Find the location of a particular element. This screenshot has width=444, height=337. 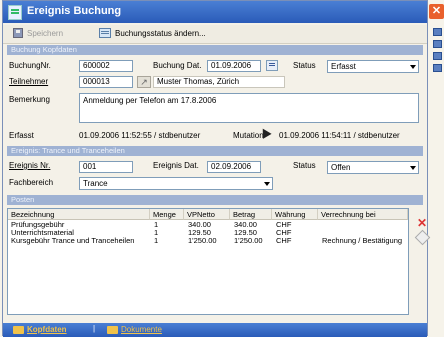

booking-status-label: Status is located at coordinates (304, 65).